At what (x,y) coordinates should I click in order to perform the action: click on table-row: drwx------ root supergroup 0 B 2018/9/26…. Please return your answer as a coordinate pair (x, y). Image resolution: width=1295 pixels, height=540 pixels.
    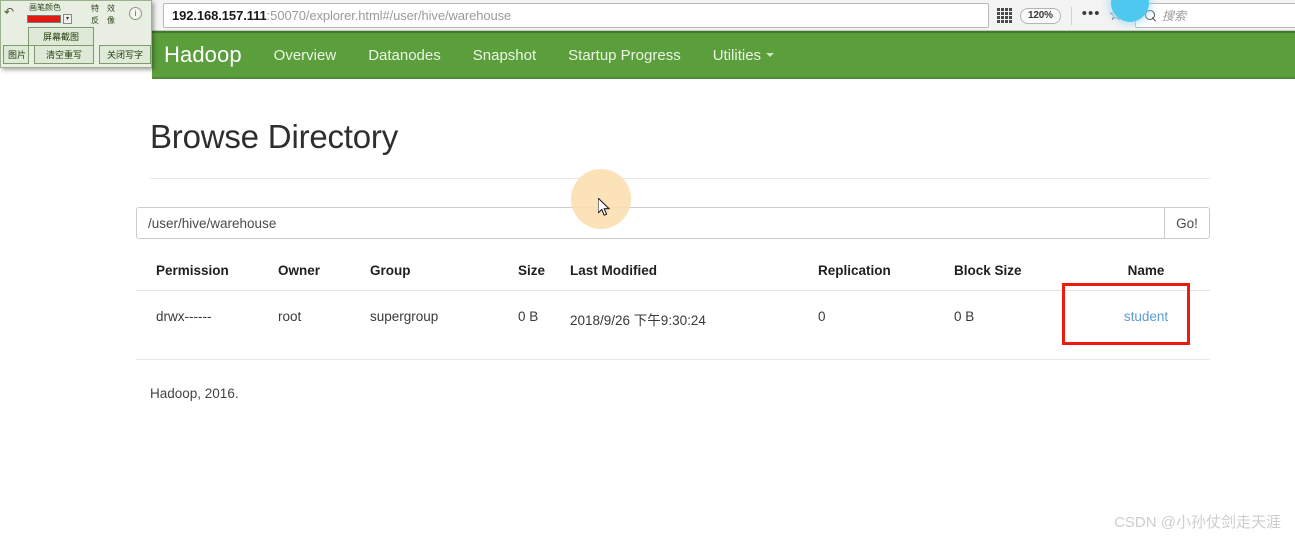
    Looking at the image, I should click on (673, 325).